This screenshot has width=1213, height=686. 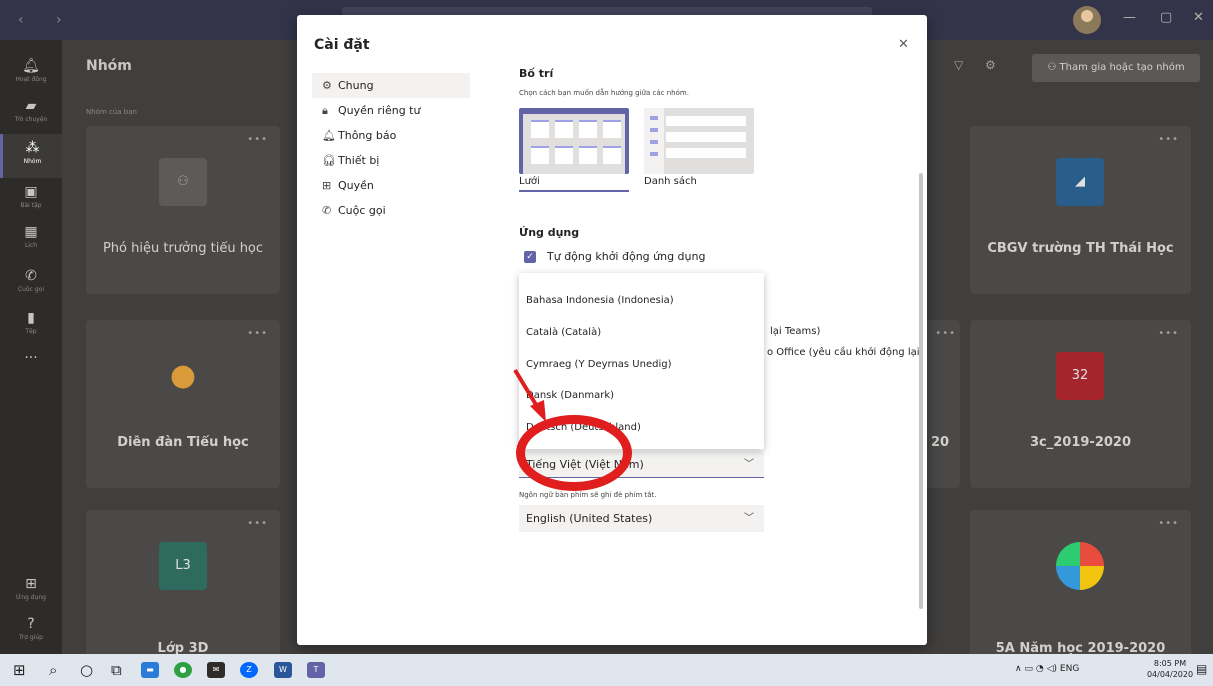 What do you see at coordinates (116, 670) in the screenshot?
I see `task-view-icon: ⧉` at bounding box center [116, 670].